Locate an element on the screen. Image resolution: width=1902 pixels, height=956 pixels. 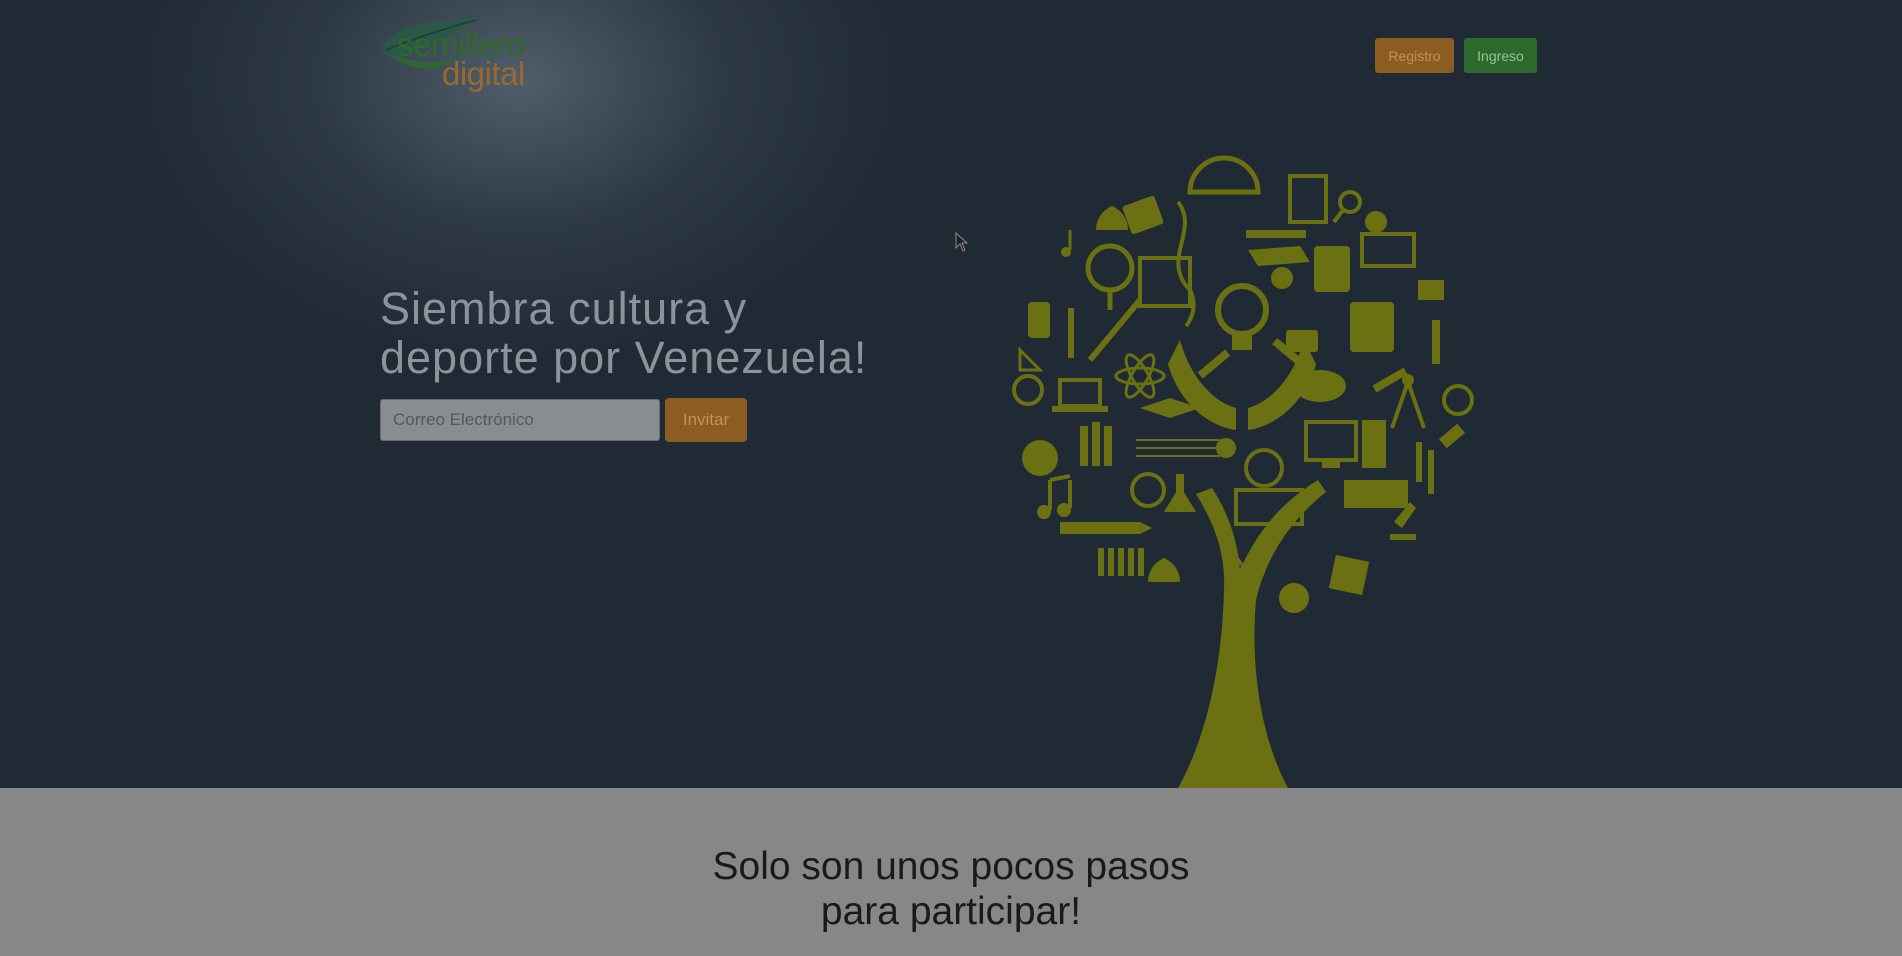
ingreso-button: Ingreso is located at coordinates (1500, 55).